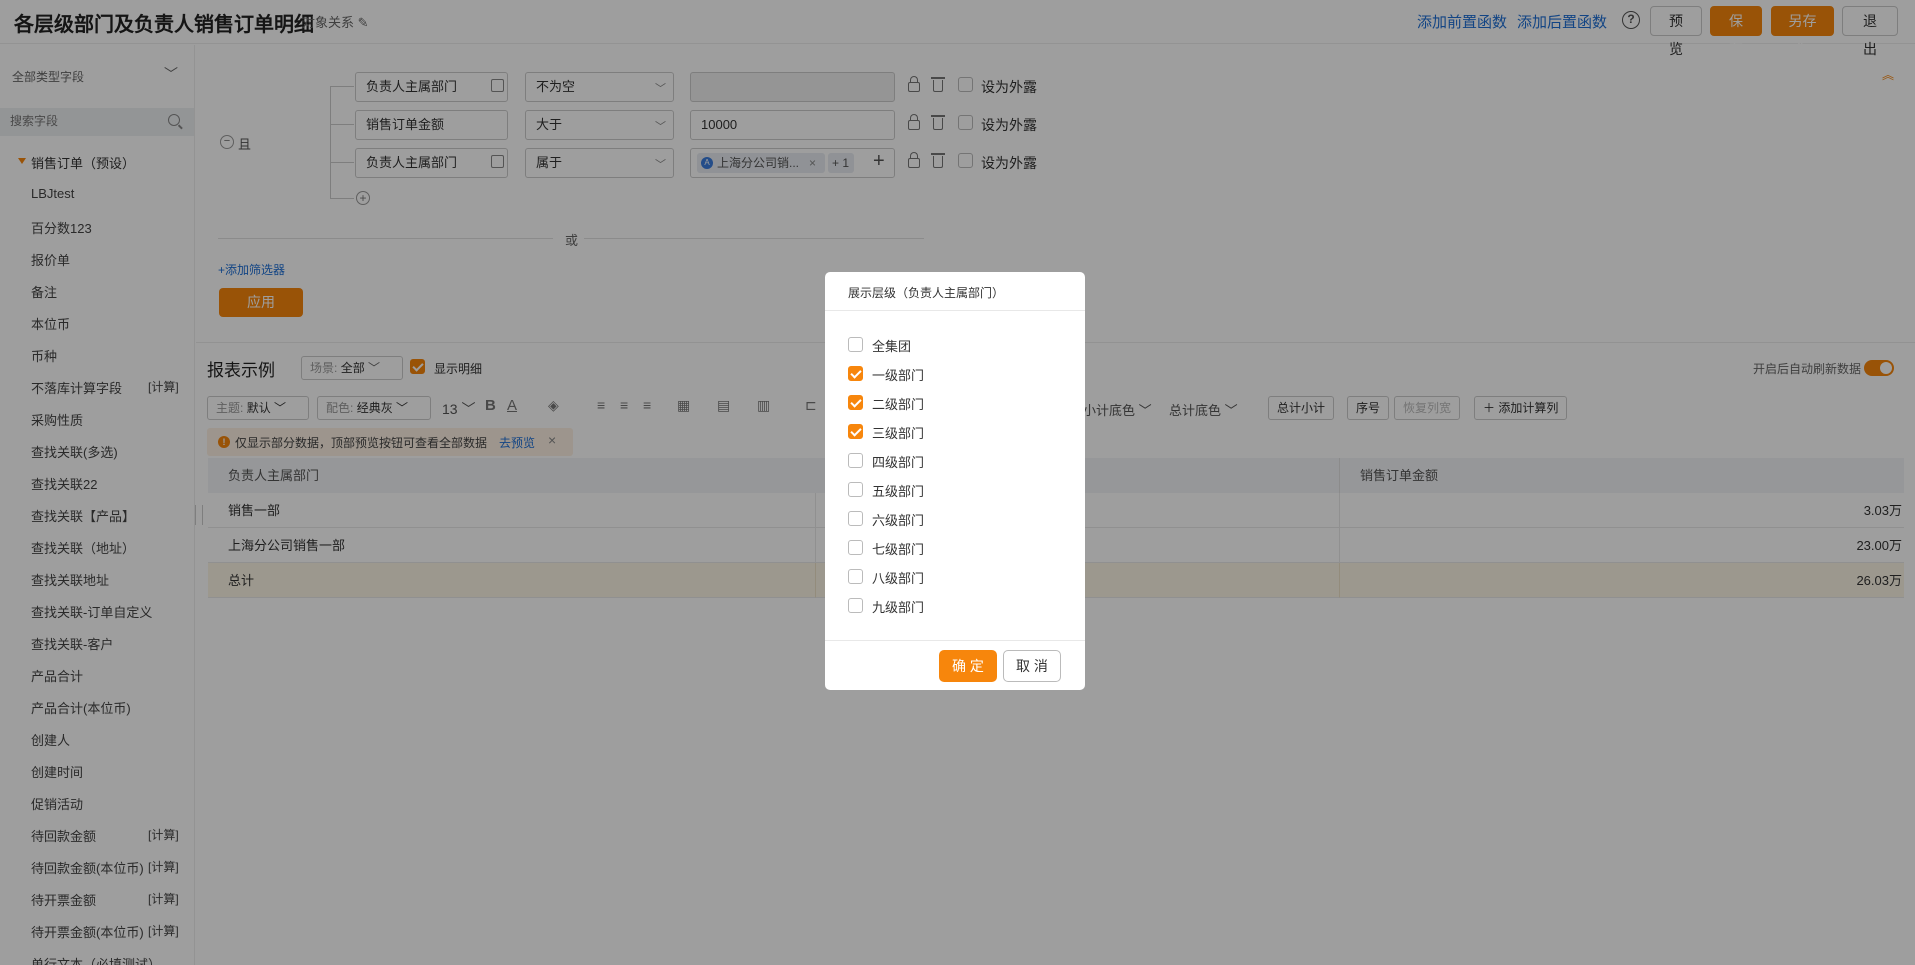 The image size is (1915, 965). Describe the element at coordinates (898, 549) in the screenshot. I see `level-label: 七级部门` at that location.